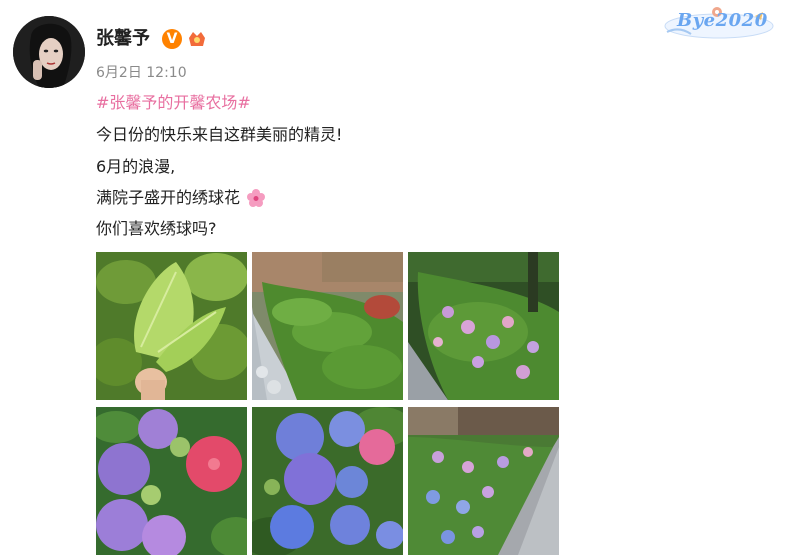 The image size is (795, 559). Describe the element at coordinates (136, 166) in the screenshot. I see `post-text-line: 6月的浪漫,` at that location.